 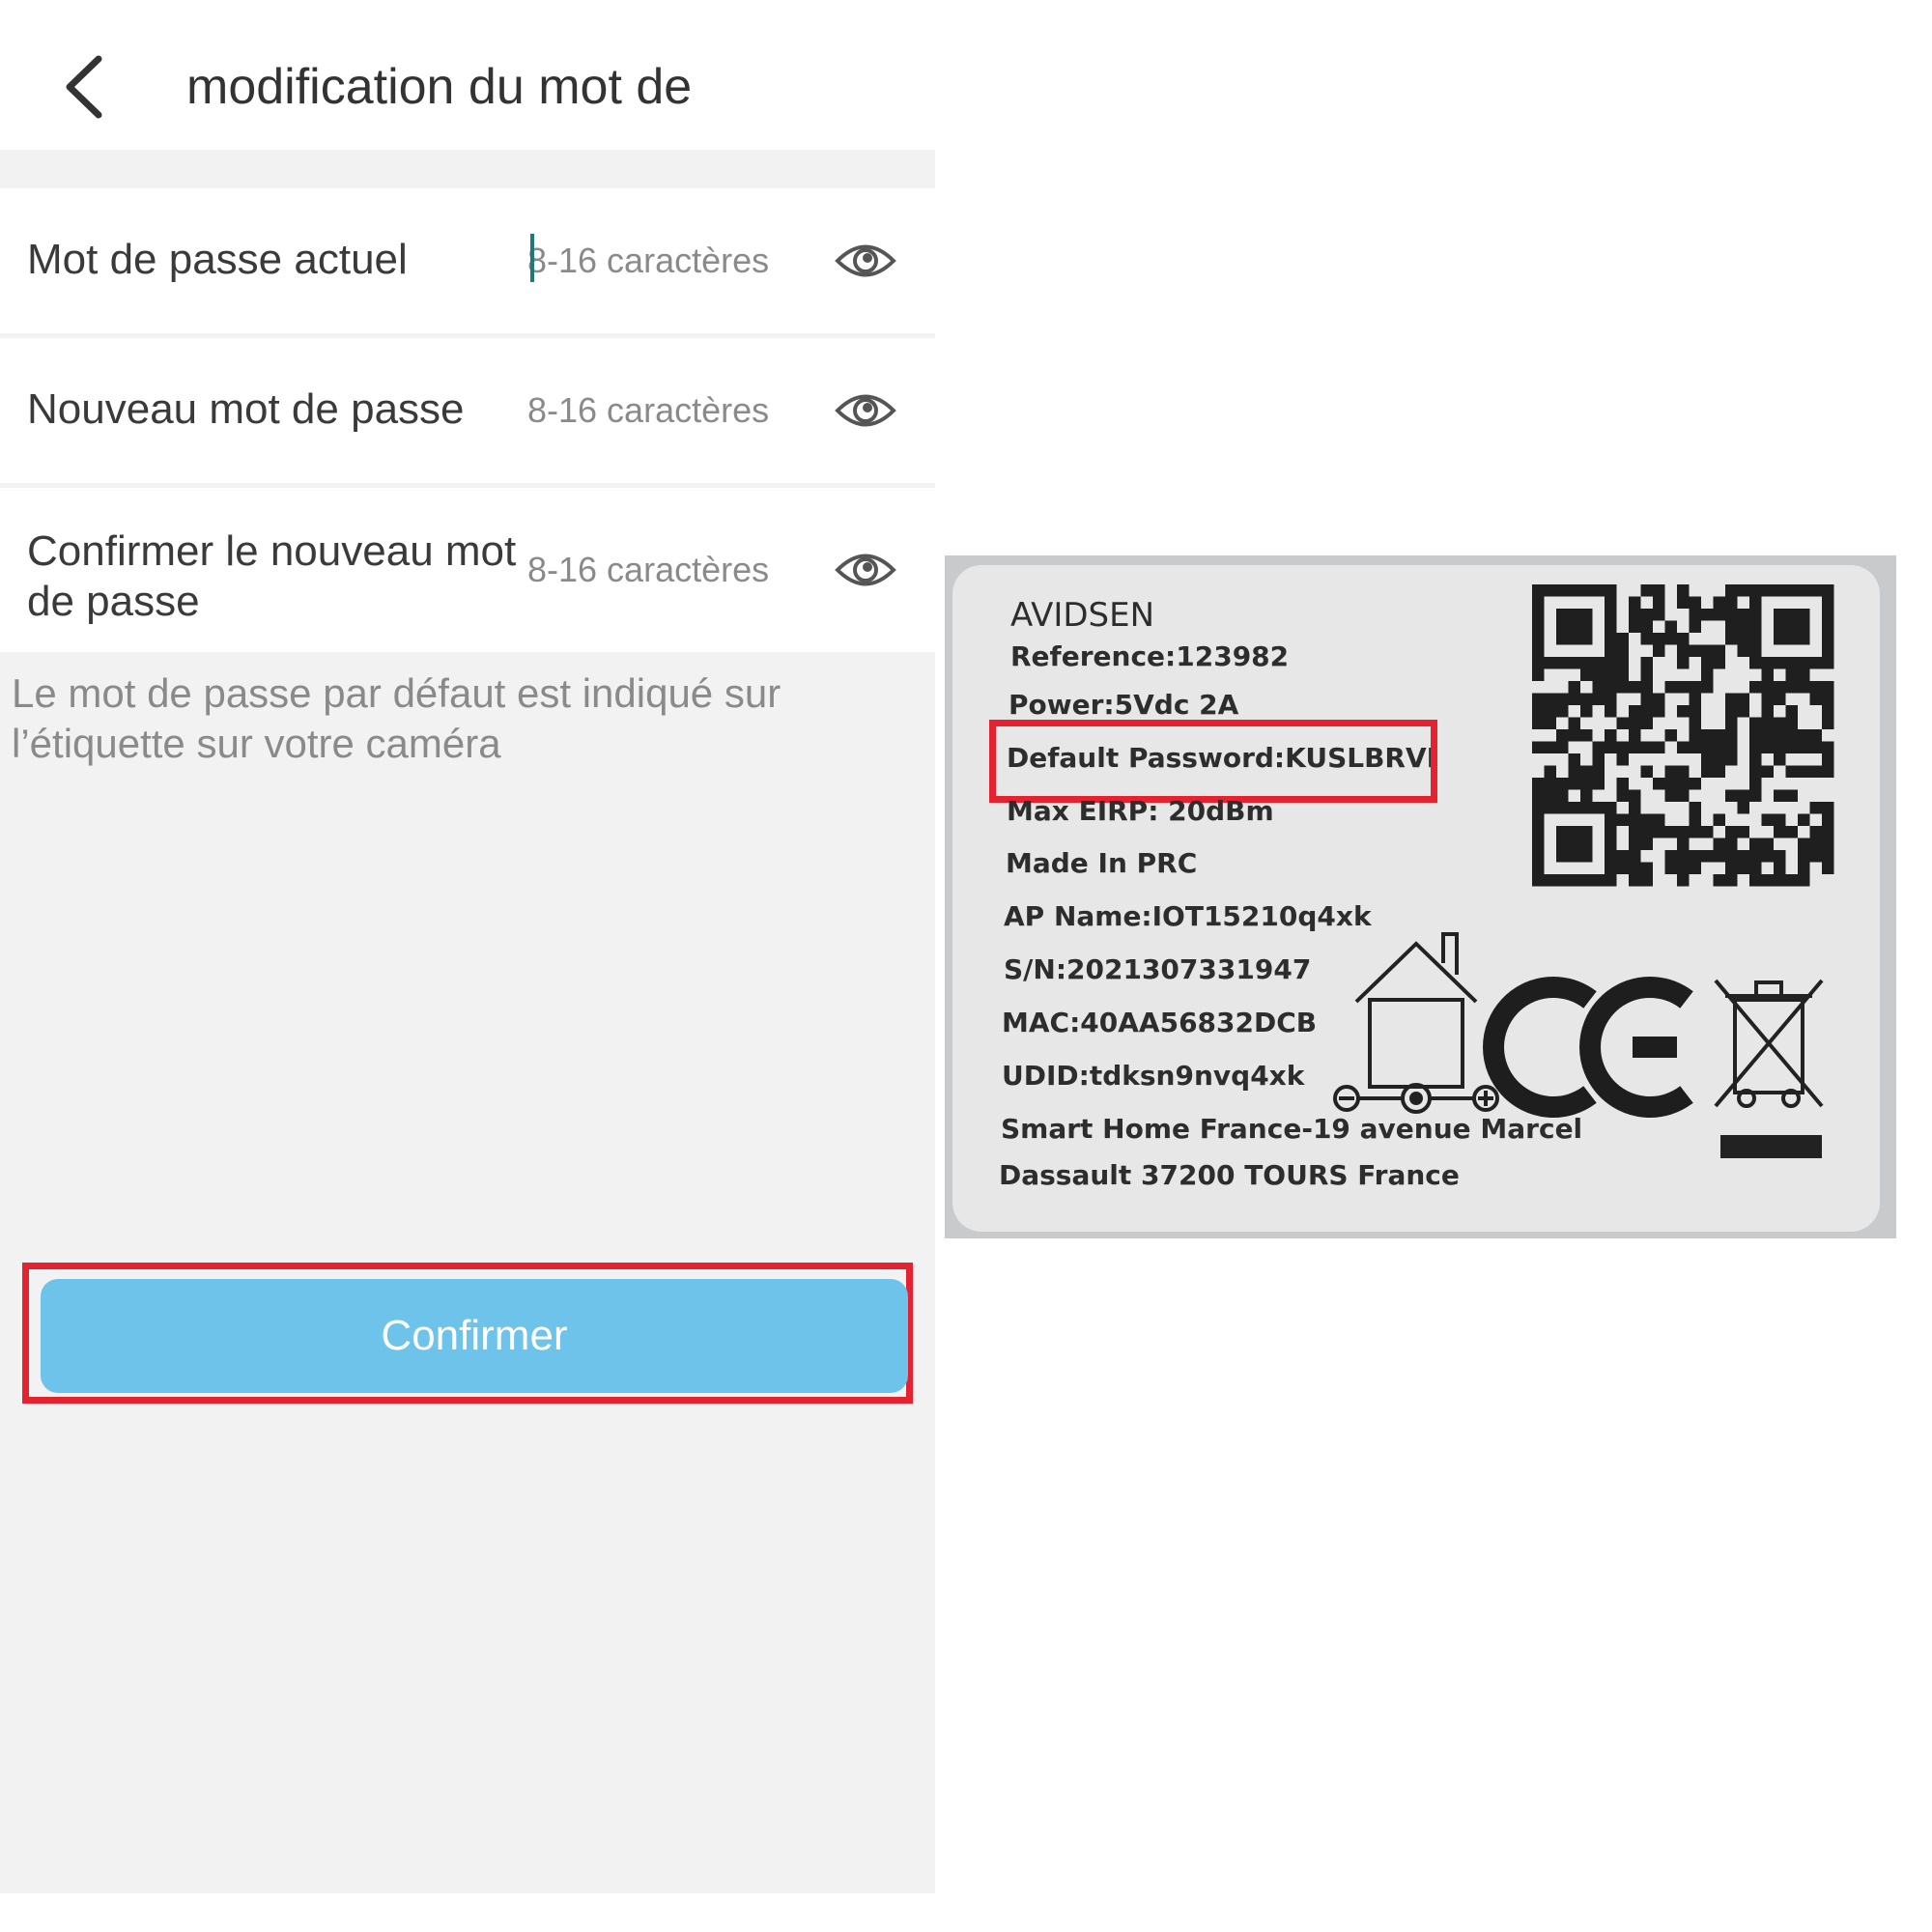 What do you see at coordinates (474, 1336) in the screenshot?
I see `confirm-button: Confirmer` at bounding box center [474, 1336].